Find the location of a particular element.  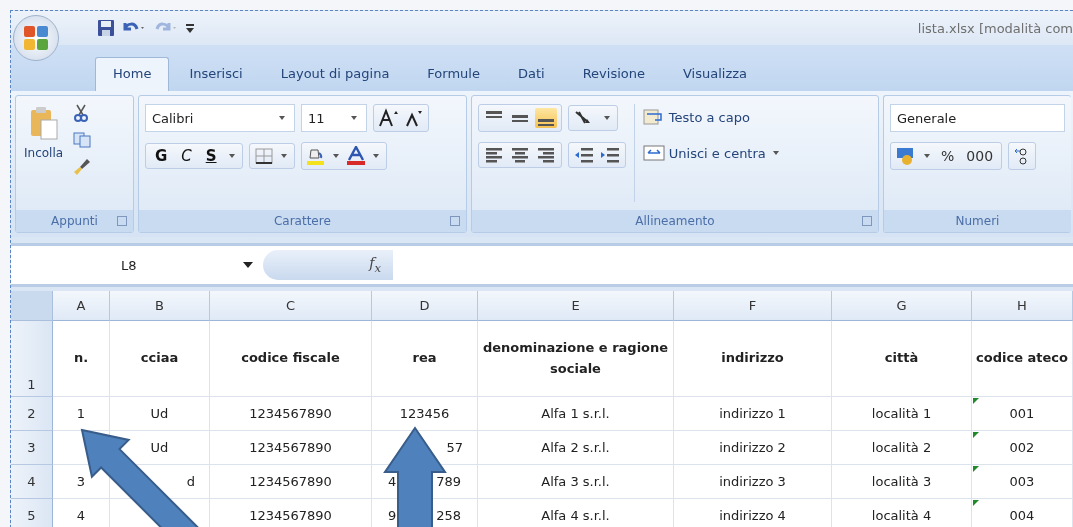

customize-icon is located at coordinates (190, 28).